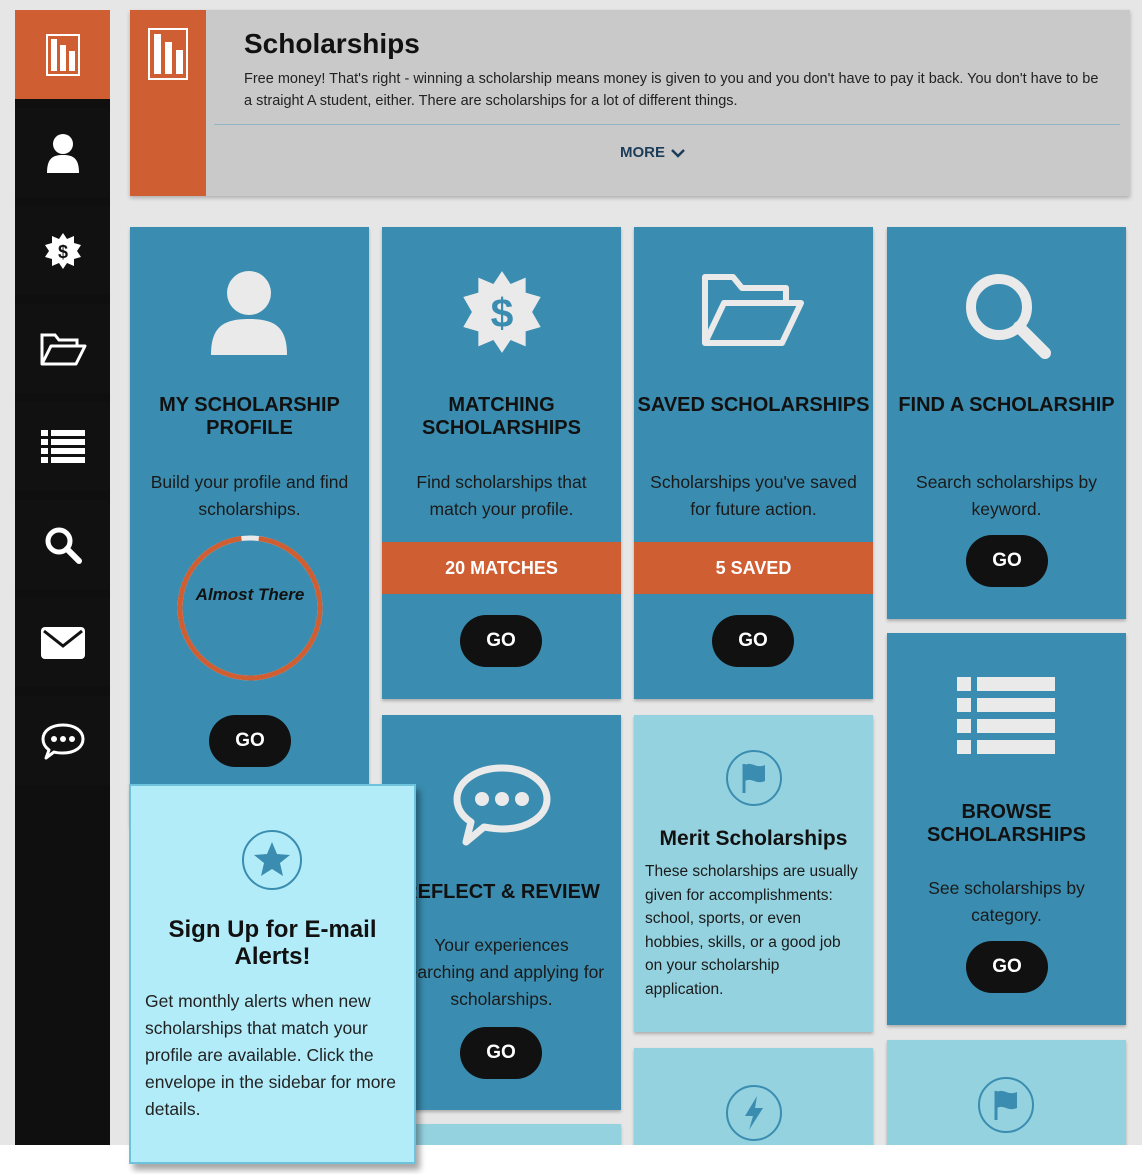 This screenshot has width=1142, height=1174. I want to click on sidebar-item-profile, so click(62, 152).